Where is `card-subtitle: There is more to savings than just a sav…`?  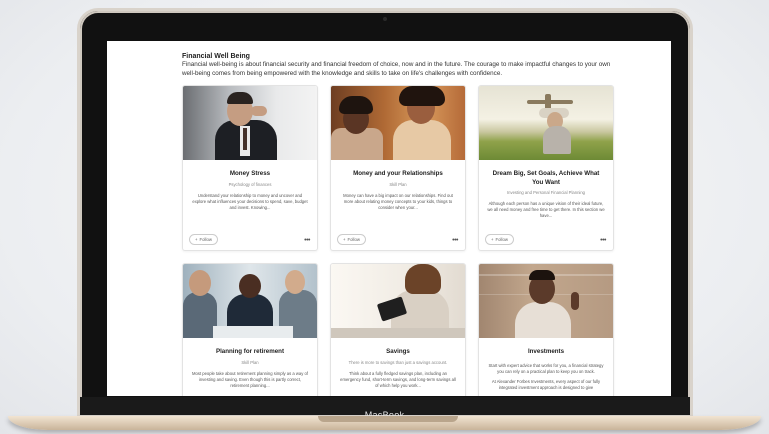
card-subtitle: There is more to savings than just a sav… is located at coordinates (398, 362).